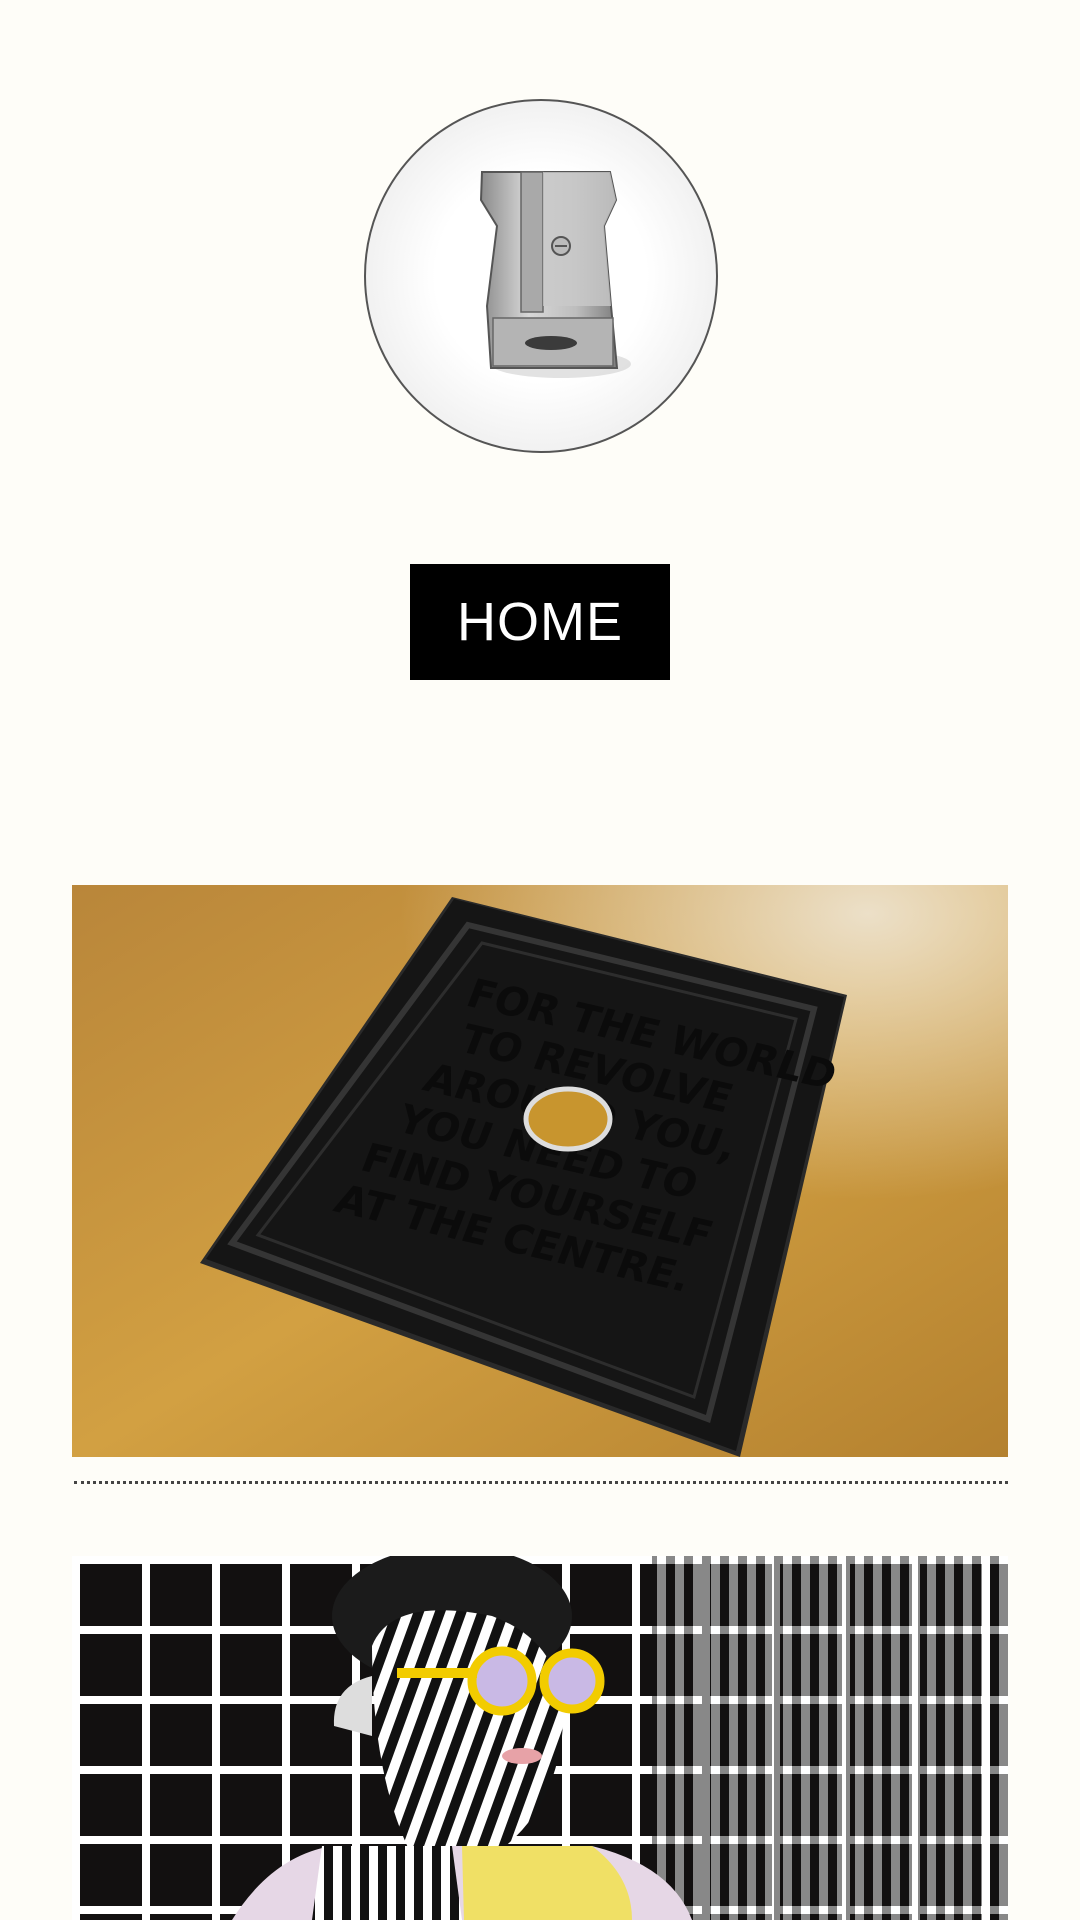  I want to click on site-logo, so click(541, 276).